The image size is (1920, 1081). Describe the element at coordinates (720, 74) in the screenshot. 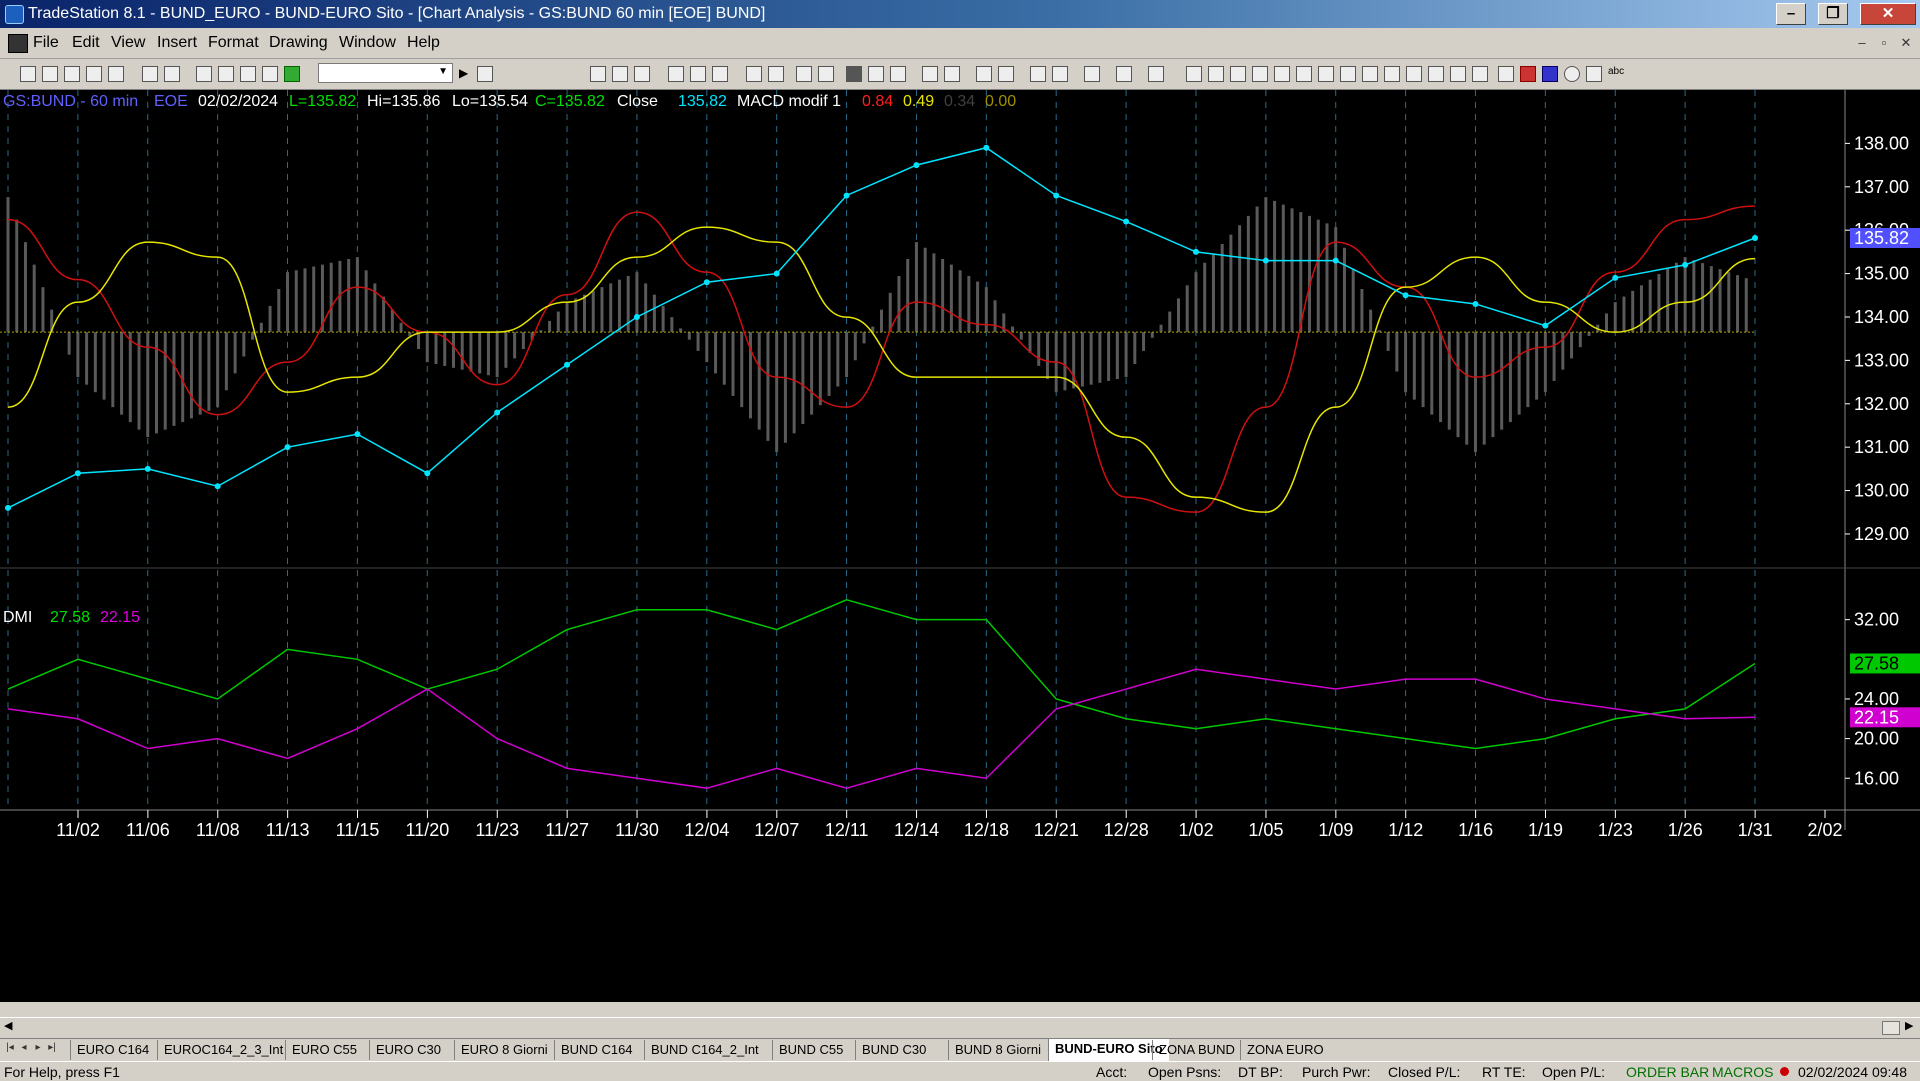

I see `refresh-icon` at that location.